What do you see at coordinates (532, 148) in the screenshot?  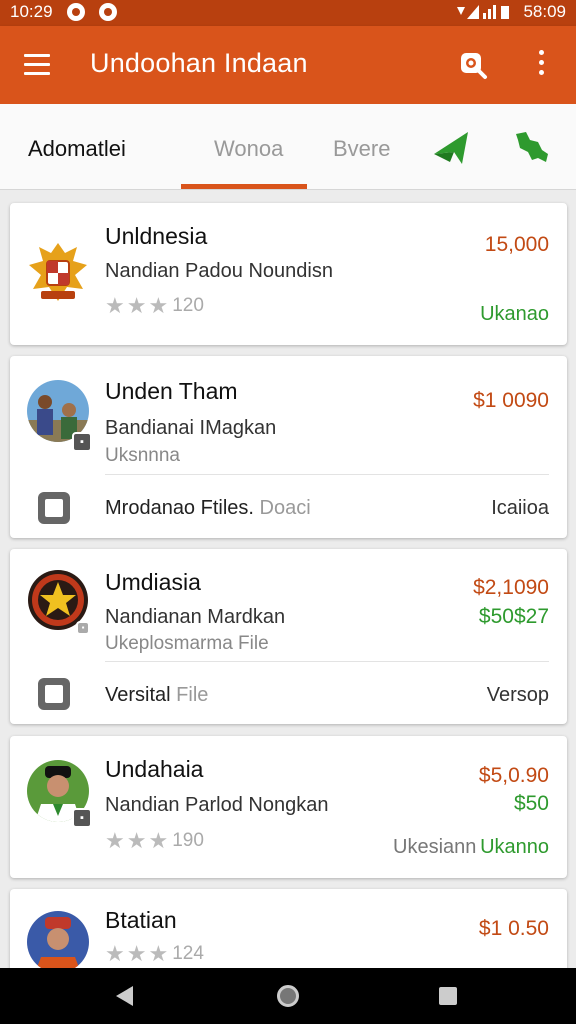 I see `map-icon` at bounding box center [532, 148].